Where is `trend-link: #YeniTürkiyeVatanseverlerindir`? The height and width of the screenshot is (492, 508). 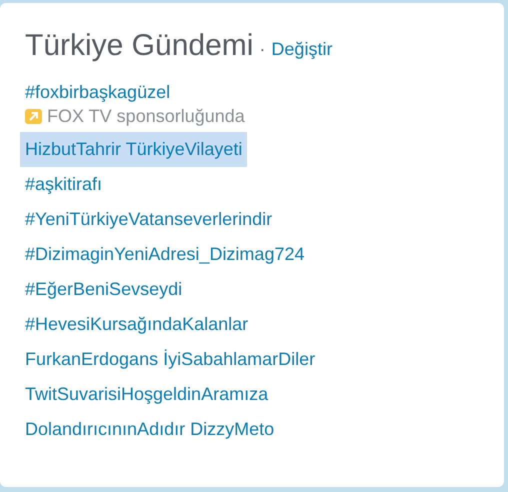
trend-link: #YeniTürkiyeVatanseverlerindir is located at coordinates (149, 219).